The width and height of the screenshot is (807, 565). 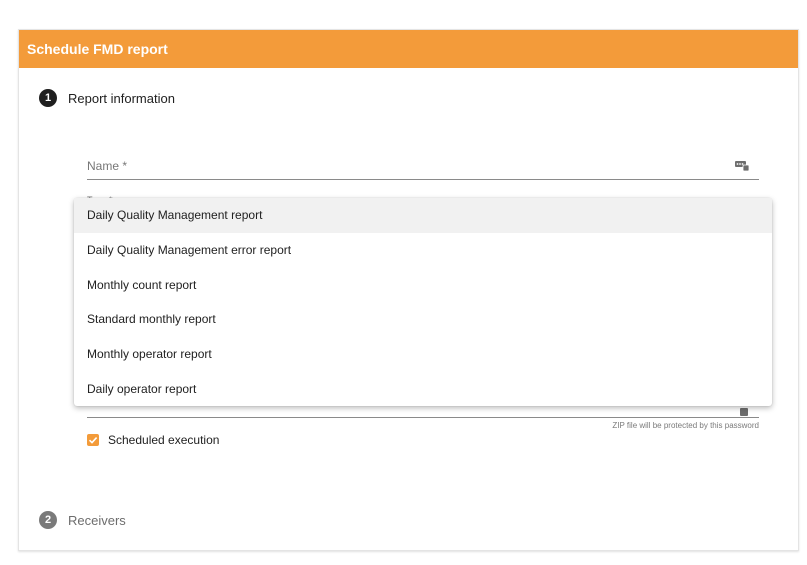 I want to click on check-icon, so click(x=93, y=440).